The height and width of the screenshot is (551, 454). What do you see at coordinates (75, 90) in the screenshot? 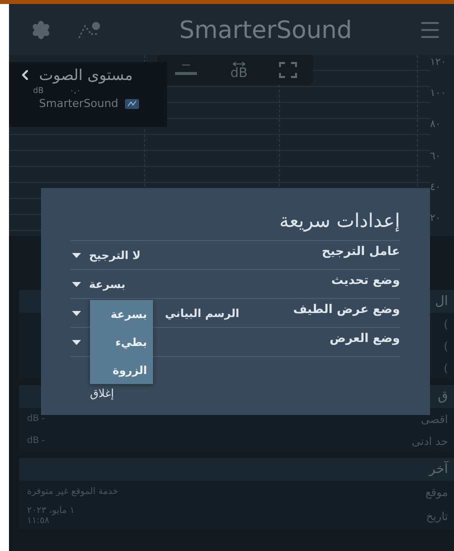
I see `level-value: ٠,٠` at bounding box center [75, 90].